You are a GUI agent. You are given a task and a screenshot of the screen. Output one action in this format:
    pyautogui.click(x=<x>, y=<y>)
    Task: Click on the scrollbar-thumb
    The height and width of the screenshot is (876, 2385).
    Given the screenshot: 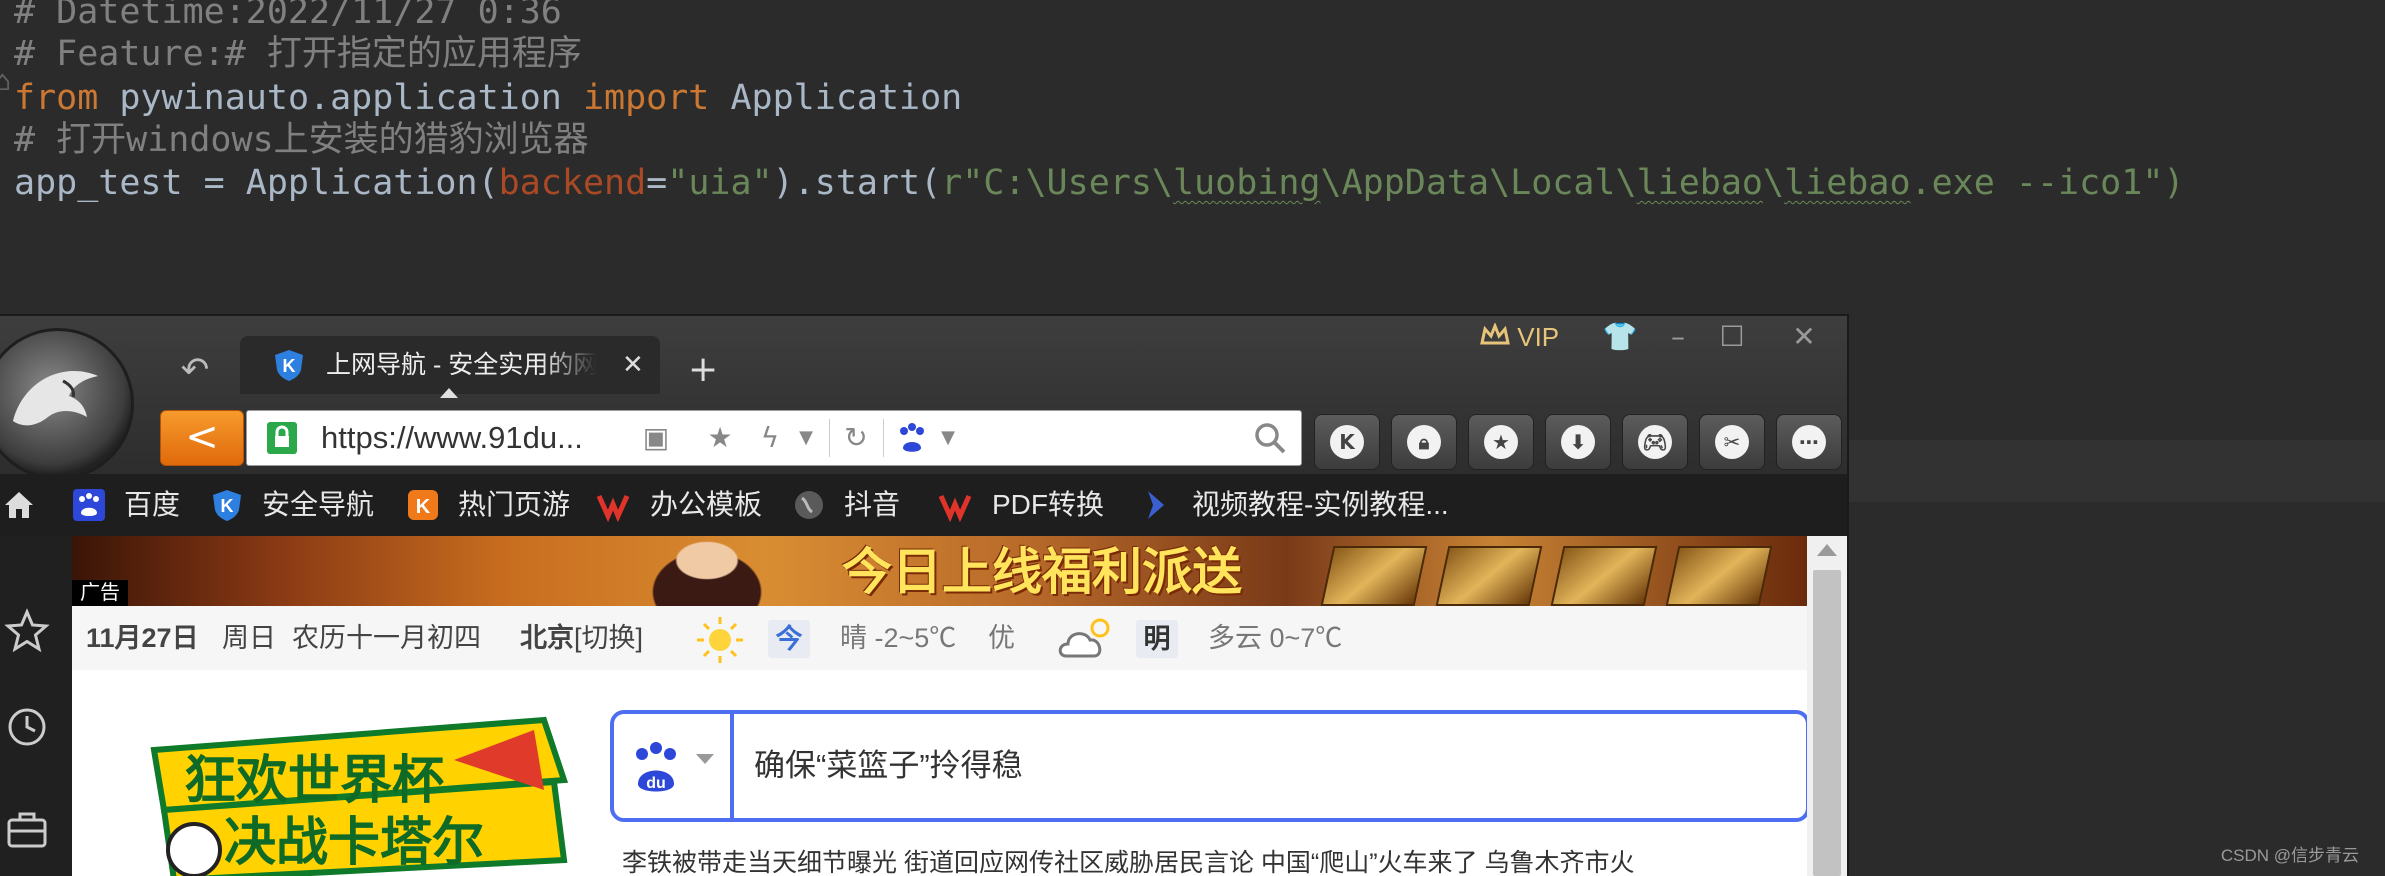 What is the action you would take?
    pyautogui.click(x=1827, y=723)
    